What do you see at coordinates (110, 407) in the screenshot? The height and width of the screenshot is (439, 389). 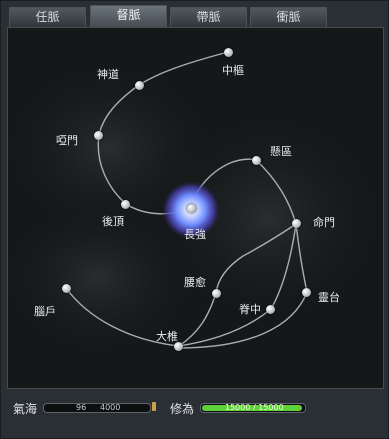 I see `qihai-max-value: 4000` at bounding box center [110, 407].